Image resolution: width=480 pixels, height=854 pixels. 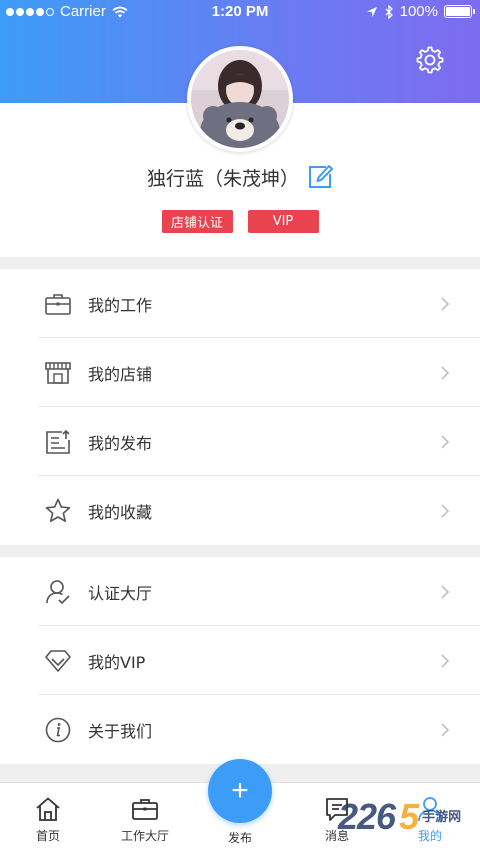 I want to click on store-icon, so click(x=58, y=372).